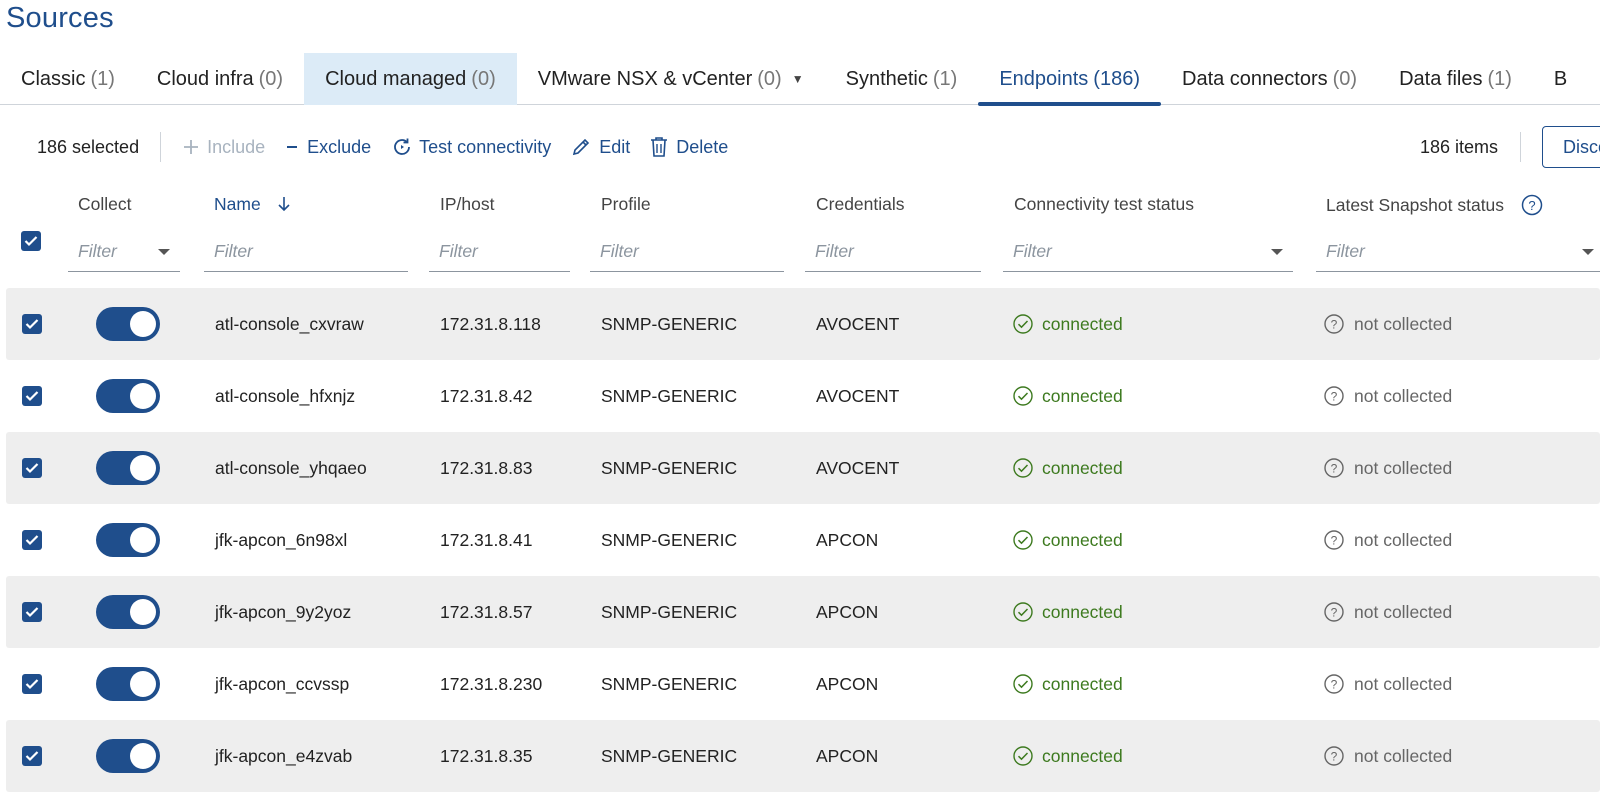 The height and width of the screenshot is (796, 1600). I want to click on snapshot-status: not collected, so click(1403, 611).